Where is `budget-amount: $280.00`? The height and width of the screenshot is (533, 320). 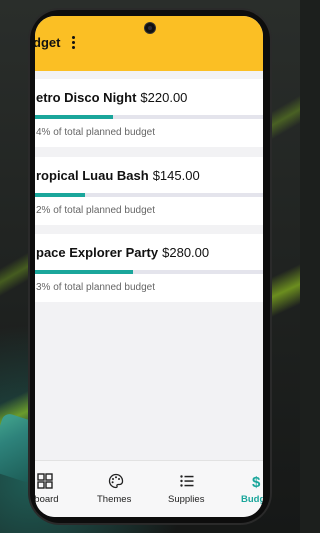
budget-amount: $280.00 is located at coordinates (186, 252).